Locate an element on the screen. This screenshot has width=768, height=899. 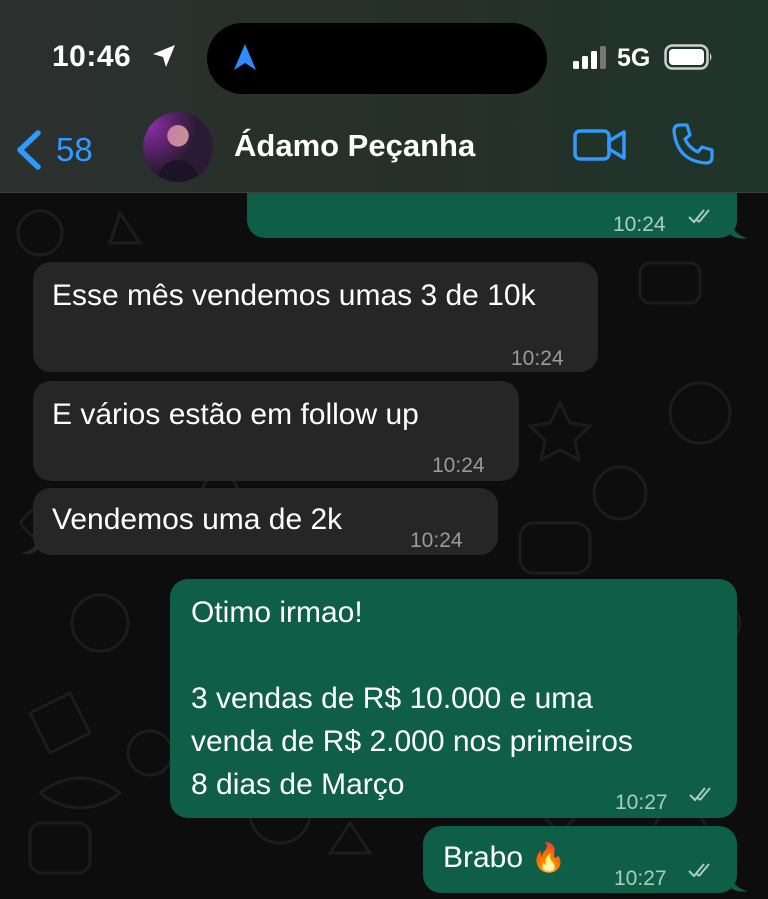
message-outgoing: 10:24 is located at coordinates (492, 215).